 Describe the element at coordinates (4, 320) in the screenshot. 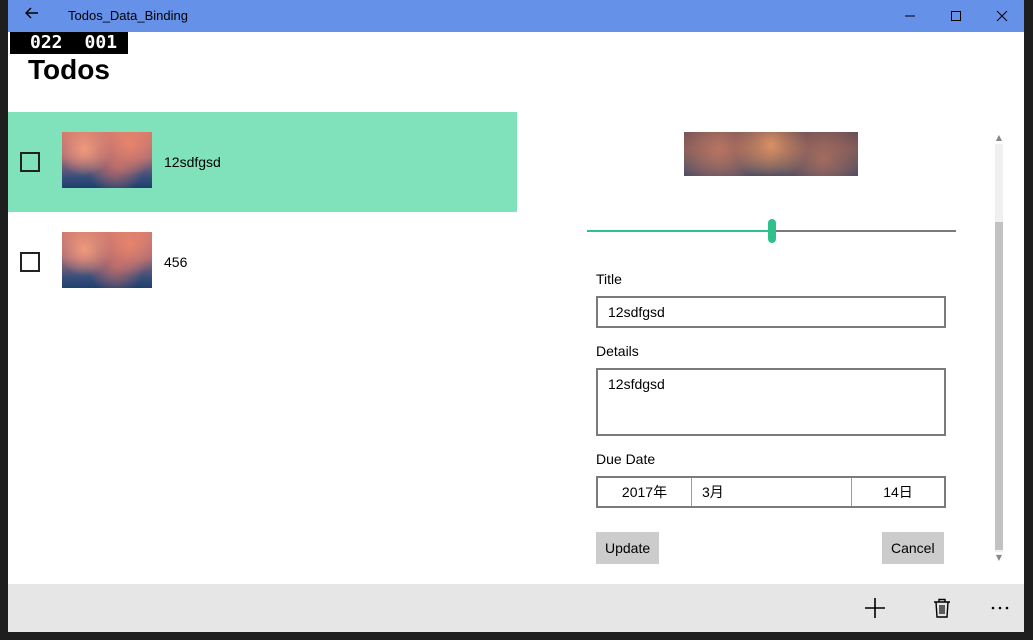

I see `desktop-background-left` at that location.